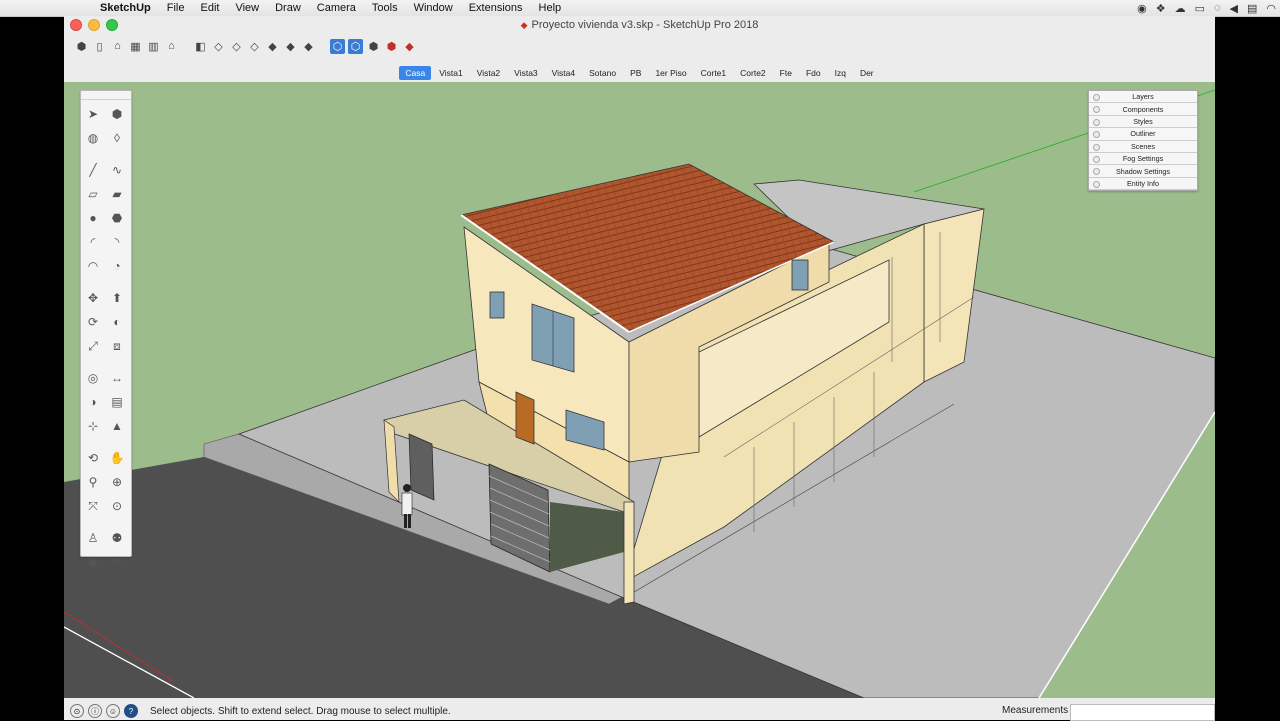 The image size is (1280, 721). Describe the element at coordinates (209, 8) in the screenshot. I see `menu-edit: Edit` at that location.